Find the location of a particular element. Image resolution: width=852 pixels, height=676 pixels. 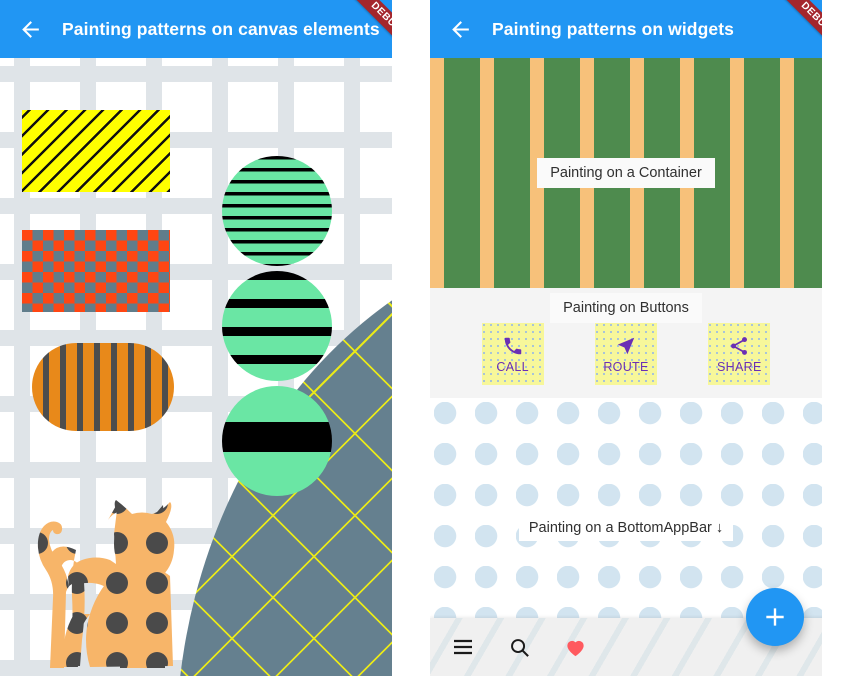

share-button: SHARE is located at coordinates (739, 354).